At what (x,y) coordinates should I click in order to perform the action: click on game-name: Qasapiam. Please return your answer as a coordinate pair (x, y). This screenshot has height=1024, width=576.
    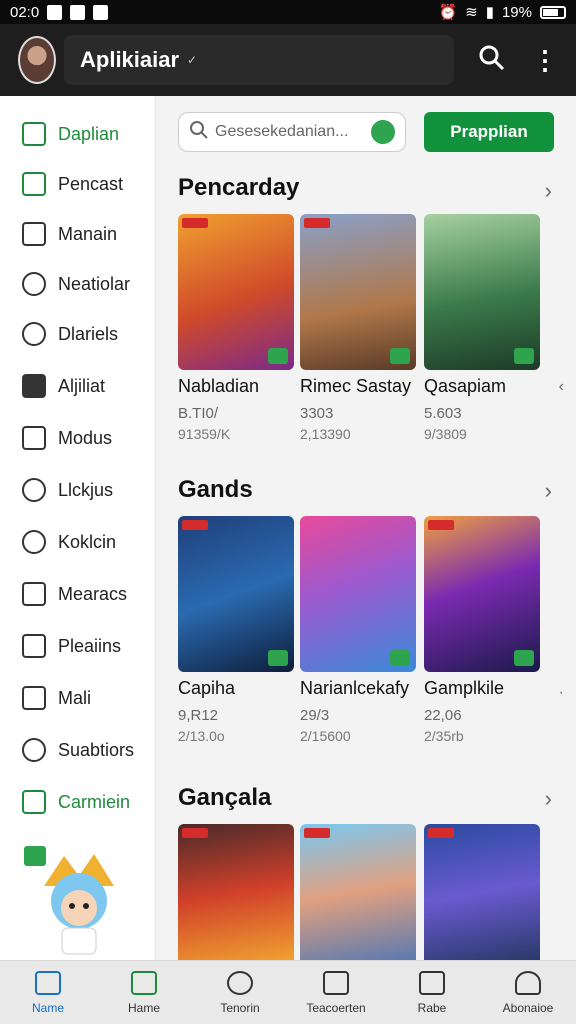
    Looking at the image, I should click on (465, 386).